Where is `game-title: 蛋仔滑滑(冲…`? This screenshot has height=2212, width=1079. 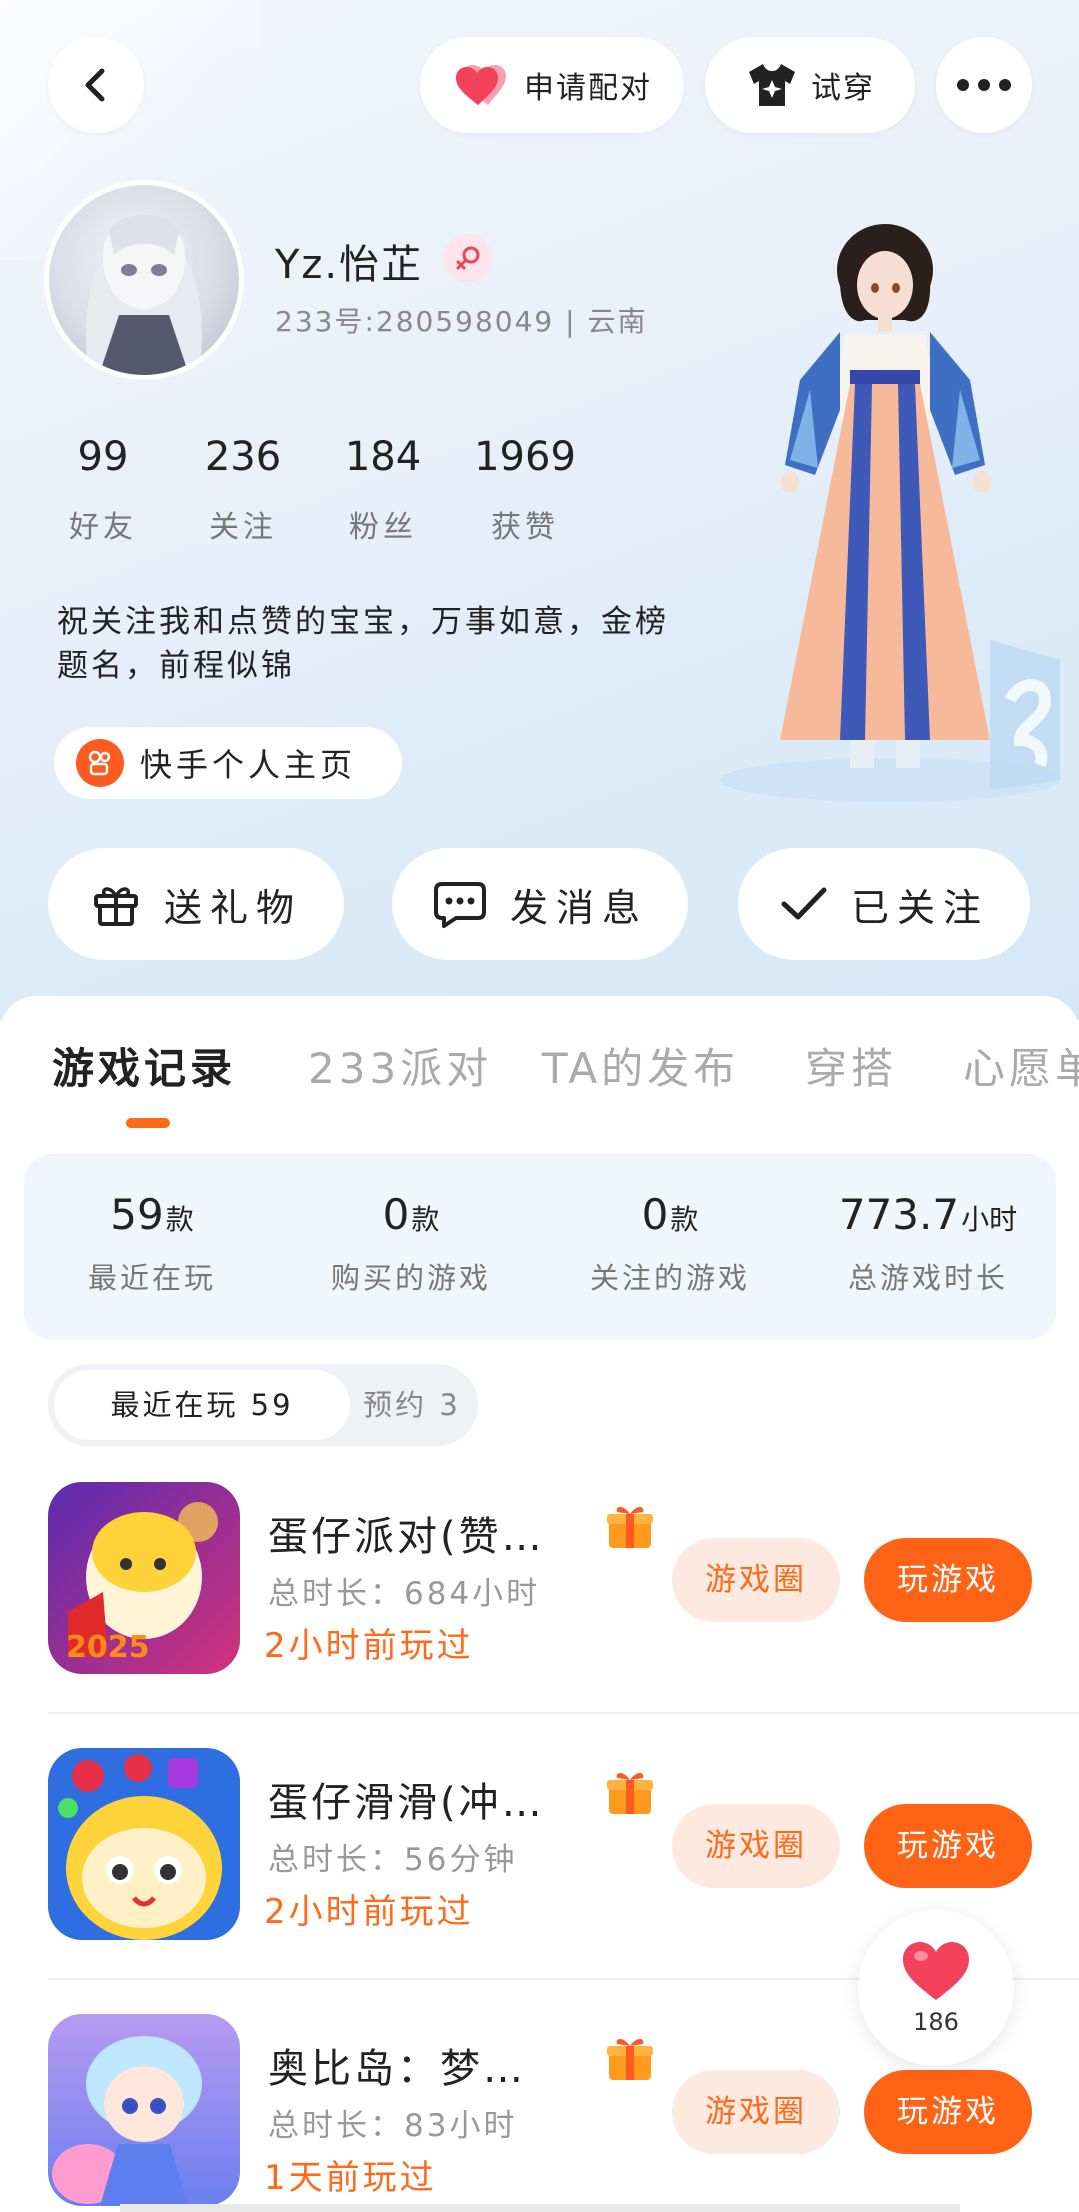 game-title: 蛋仔滑滑(冲… is located at coordinates (406, 1803).